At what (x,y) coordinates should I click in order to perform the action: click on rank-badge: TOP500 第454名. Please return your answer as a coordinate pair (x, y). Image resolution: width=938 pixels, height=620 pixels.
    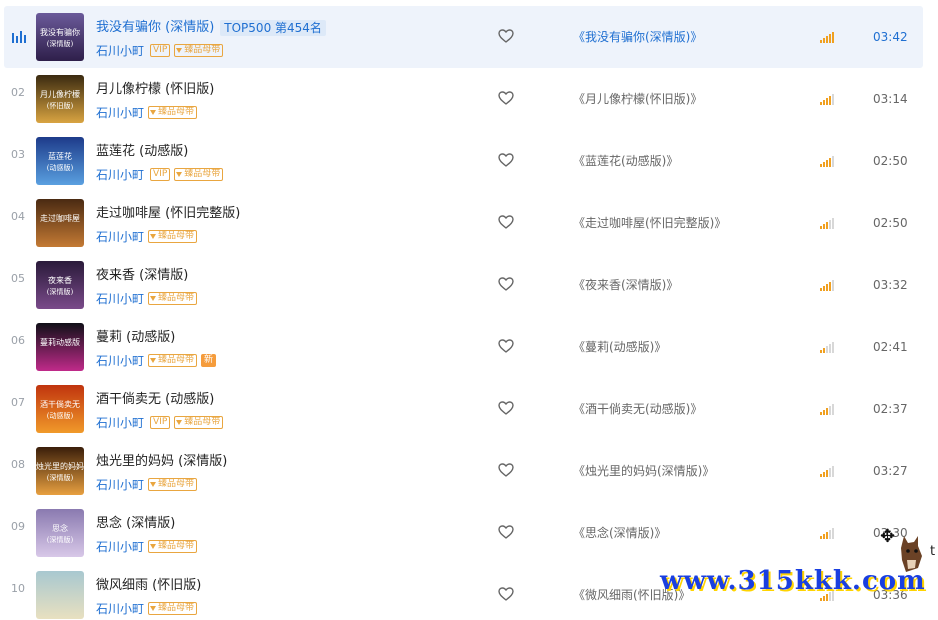
    Looking at the image, I should click on (273, 28).